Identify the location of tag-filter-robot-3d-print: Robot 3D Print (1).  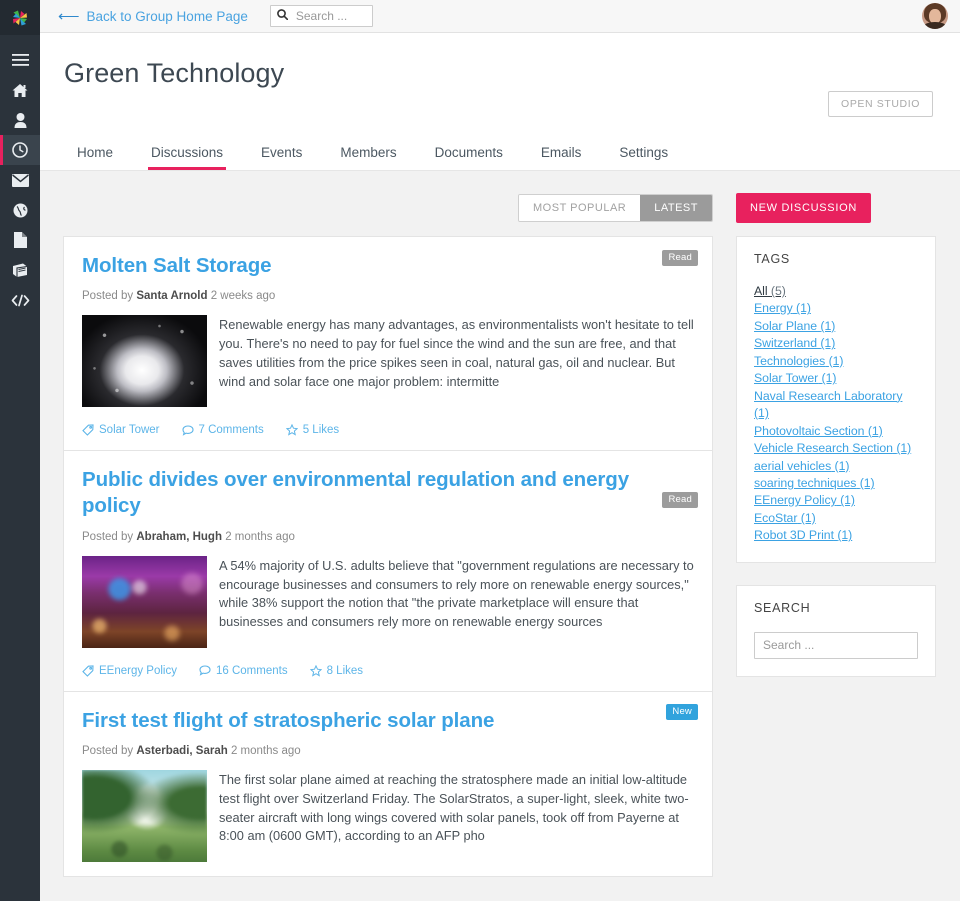
(836, 535).